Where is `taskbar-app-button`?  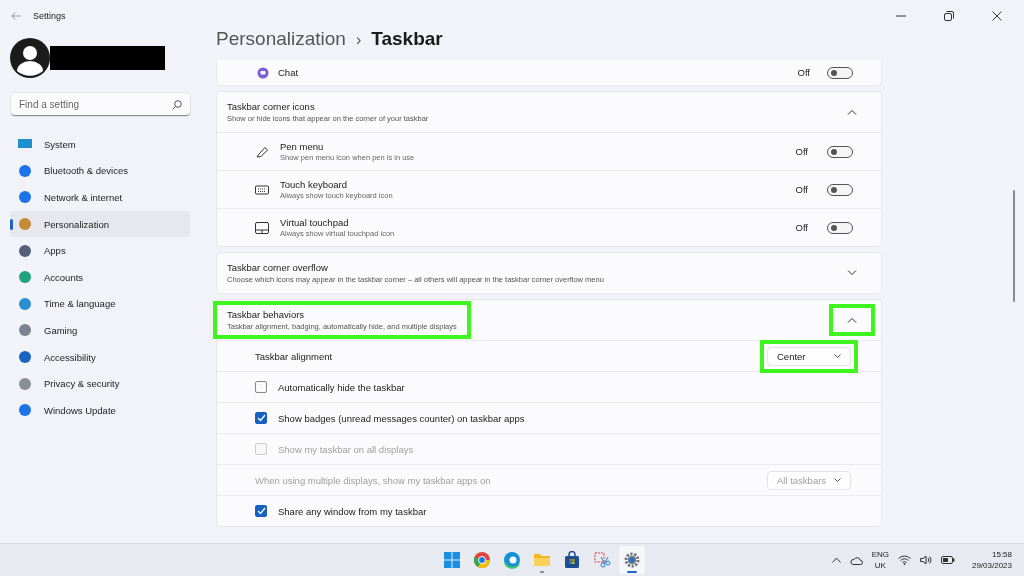 taskbar-app-button is located at coordinates (631, 560).